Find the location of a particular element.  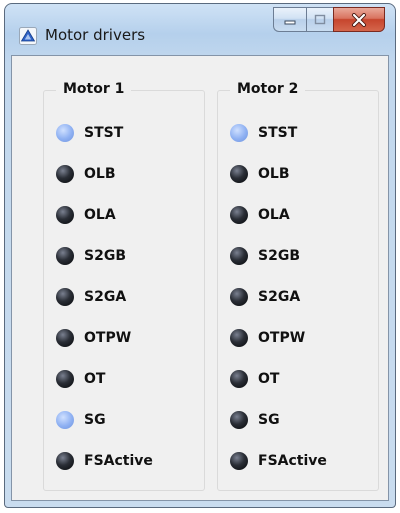

motor-1-ola-flag: OLA is located at coordinates (86, 215).